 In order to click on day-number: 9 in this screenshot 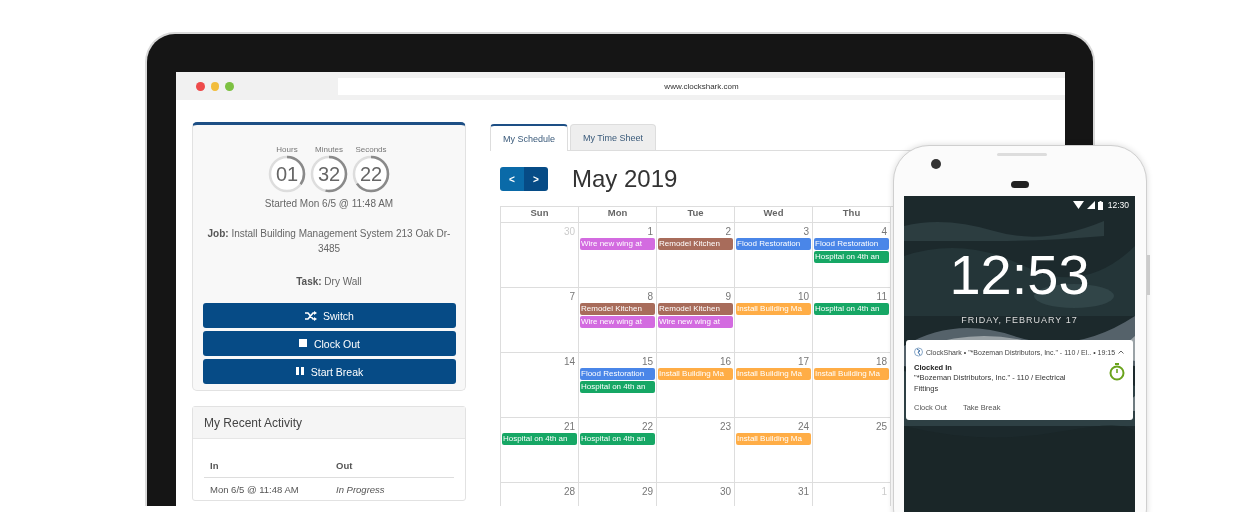, I will do `click(728, 296)`.